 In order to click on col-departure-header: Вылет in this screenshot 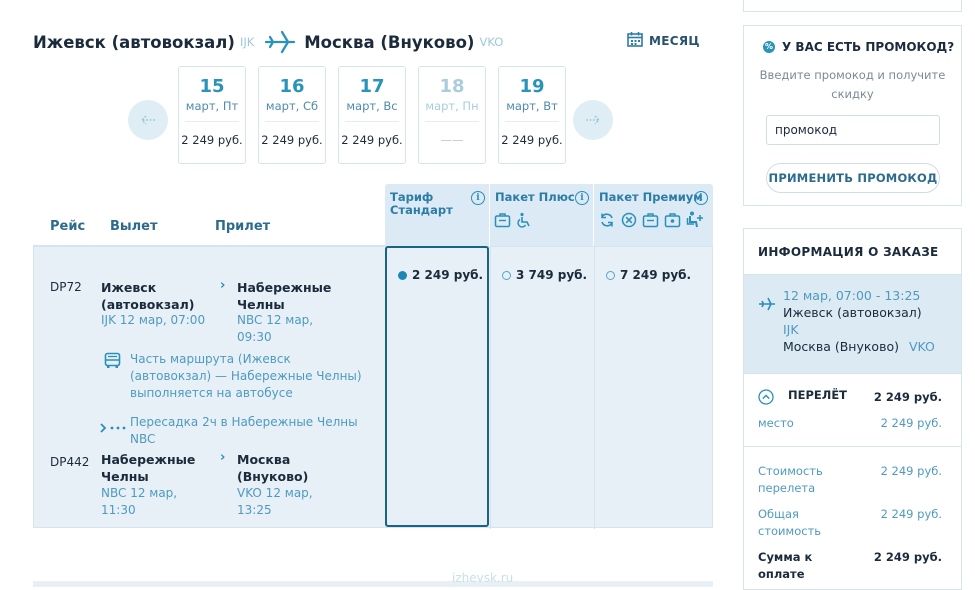, I will do `click(134, 226)`.